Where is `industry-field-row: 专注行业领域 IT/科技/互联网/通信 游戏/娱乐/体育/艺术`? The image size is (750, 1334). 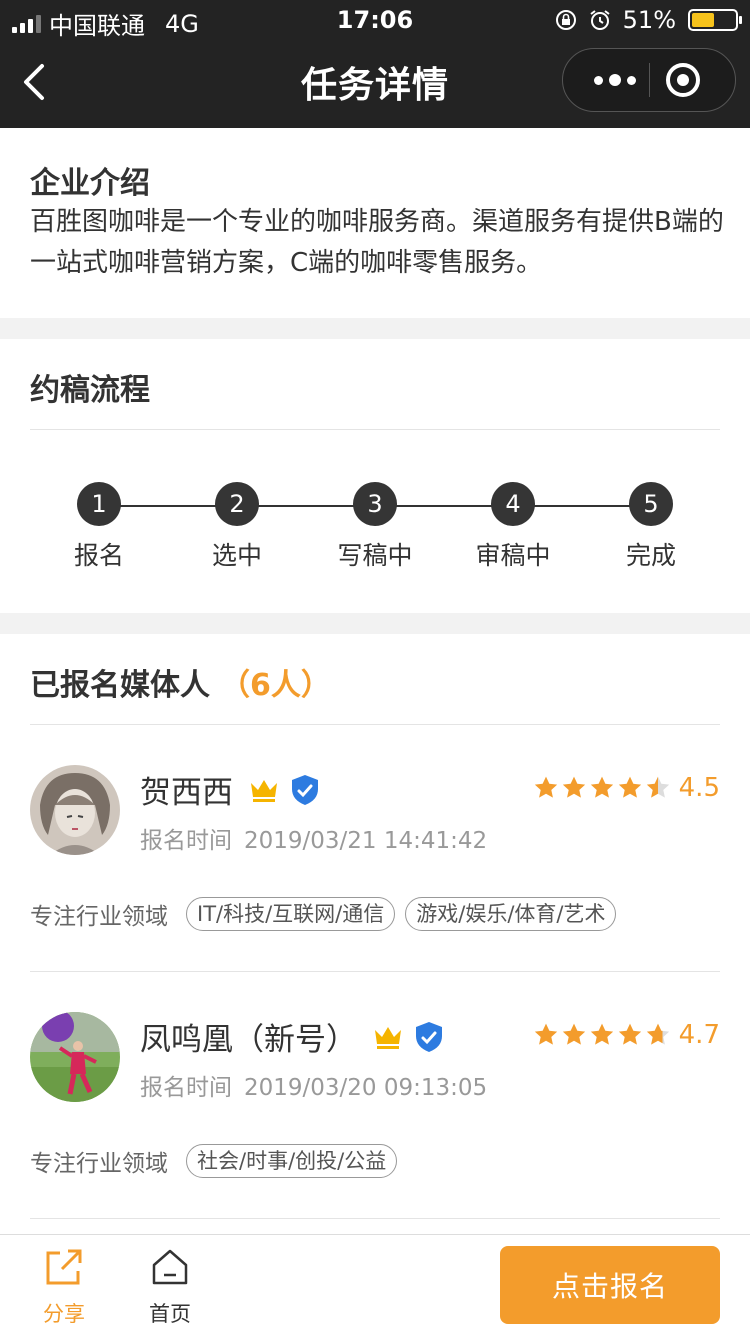 industry-field-row: 专注行业领域 IT/科技/互联网/通信 游戏/娱乐/体育/艺术 is located at coordinates (328, 914).